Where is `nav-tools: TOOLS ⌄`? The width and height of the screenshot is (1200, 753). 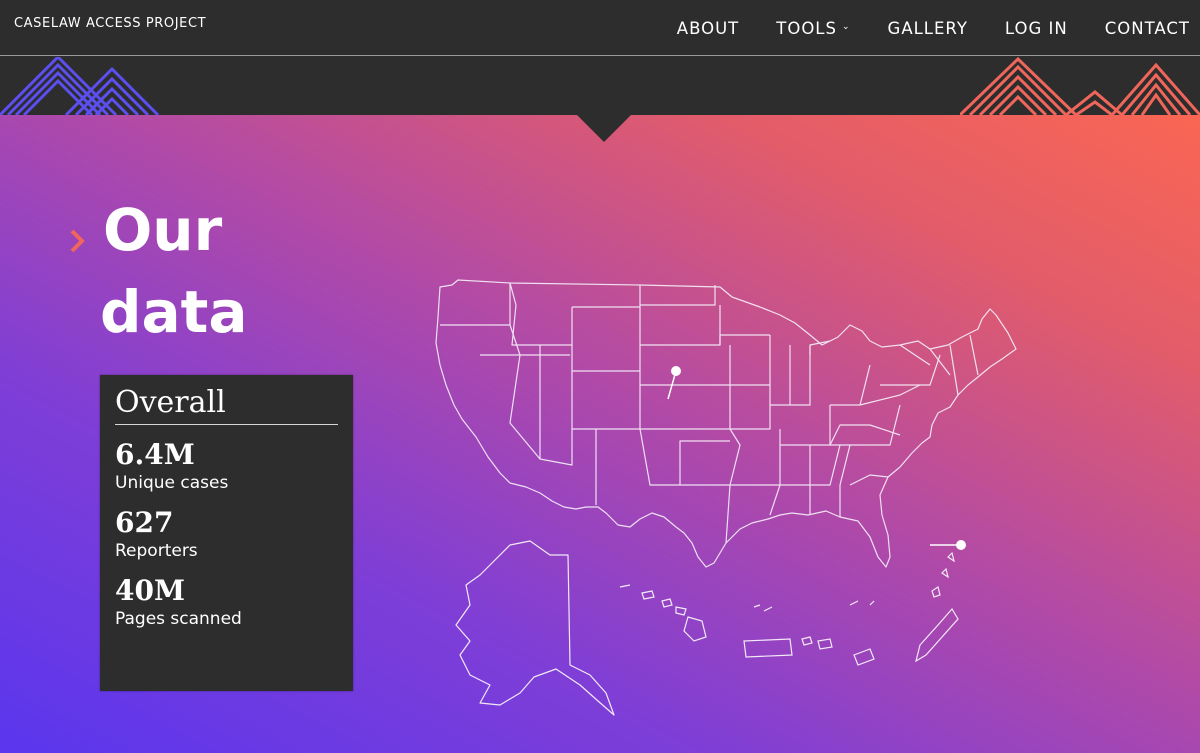
nav-tools: TOOLS ⌄ is located at coordinates (813, 28).